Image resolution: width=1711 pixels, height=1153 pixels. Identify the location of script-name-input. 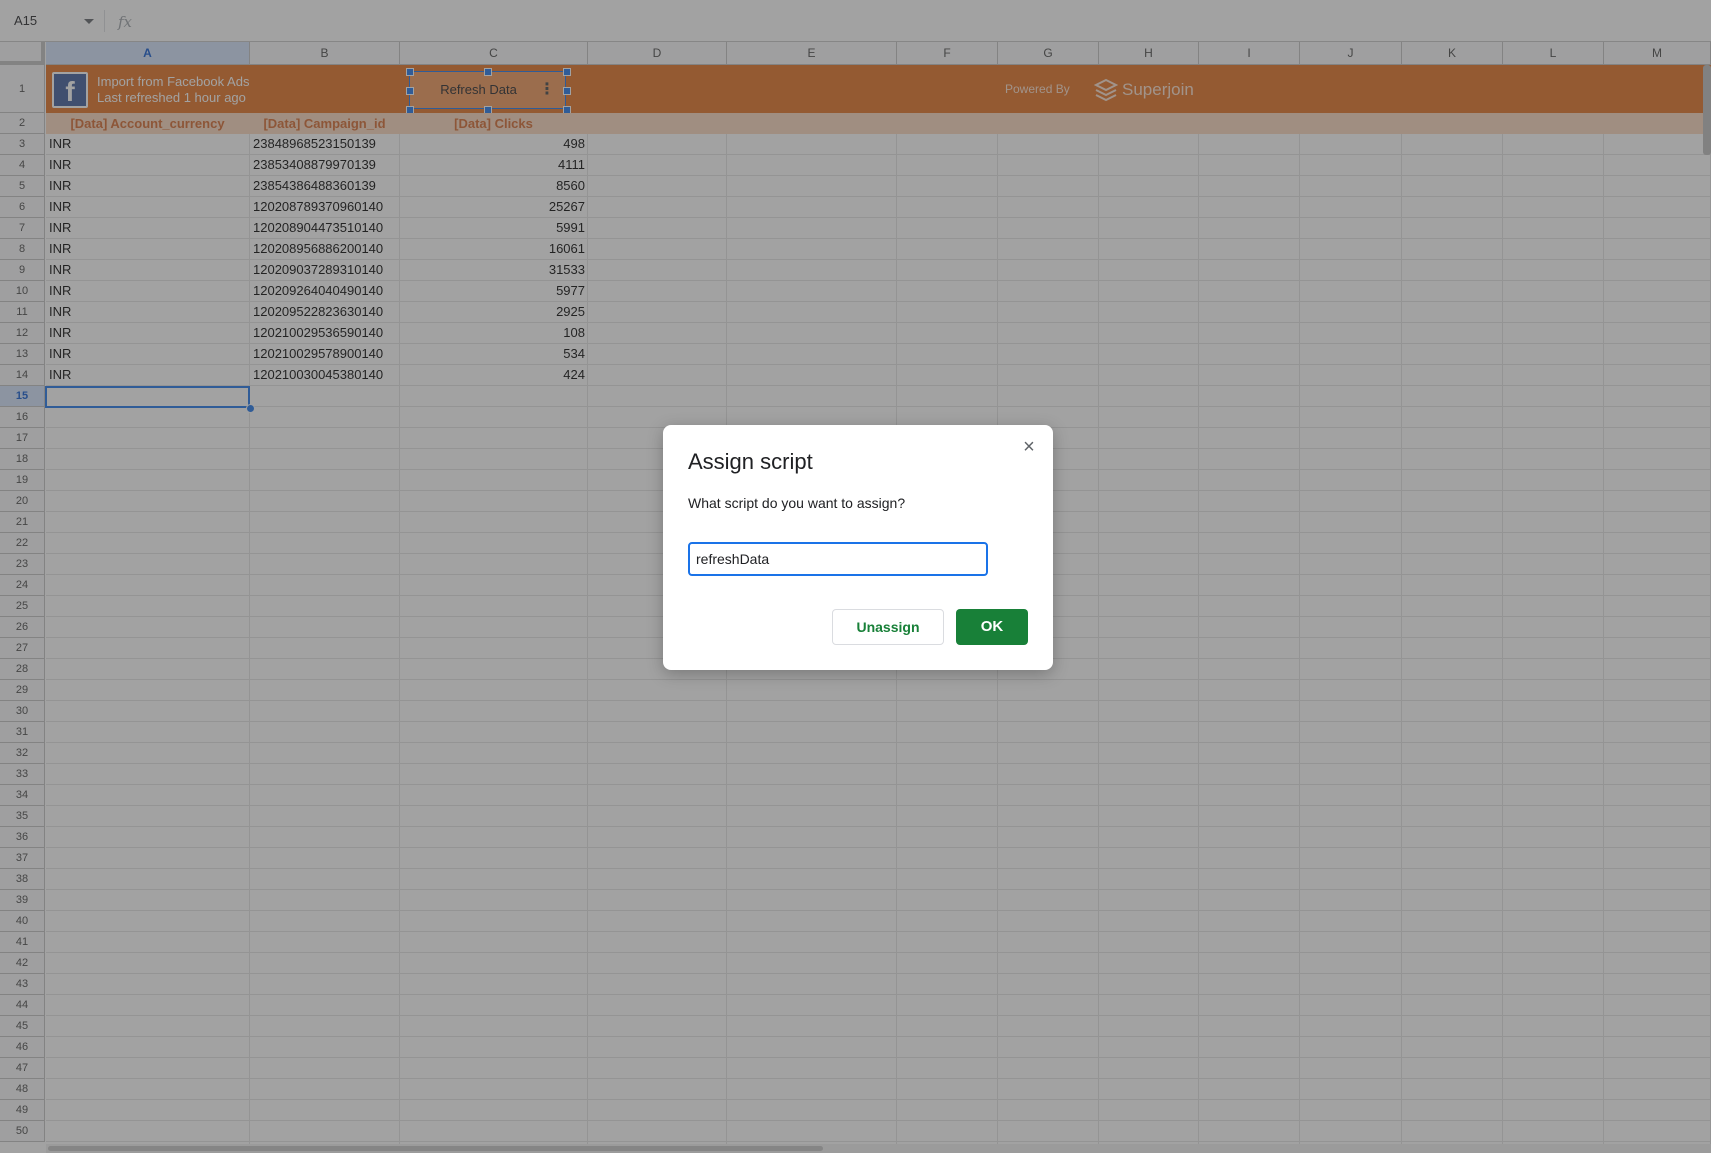
(838, 559).